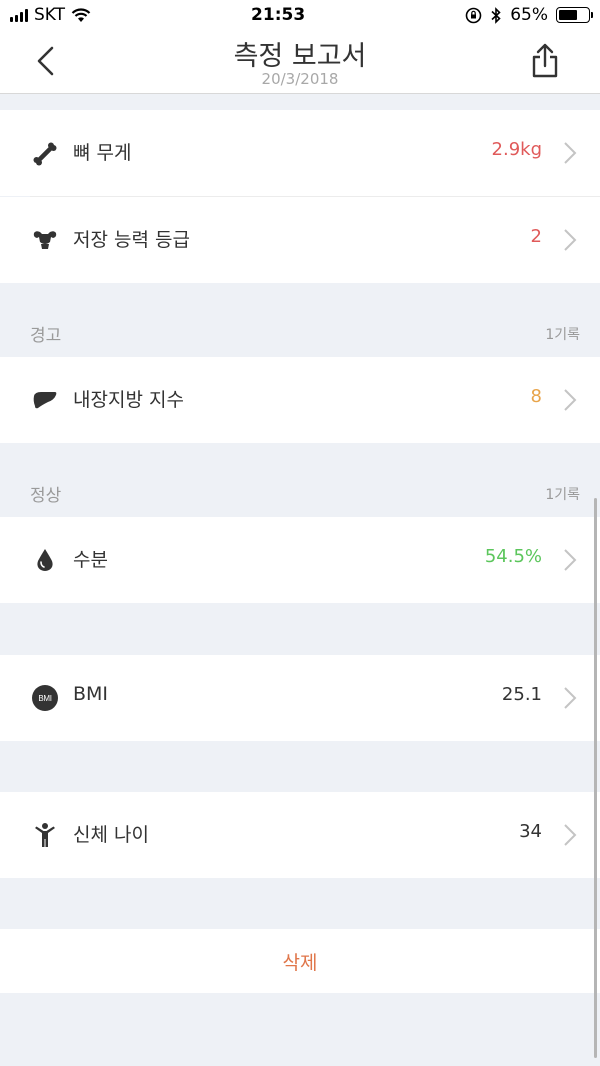 The width and height of the screenshot is (600, 1066). Describe the element at coordinates (111, 835) in the screenshot. I see `row-label-body-age: 신체 나이` at that location.